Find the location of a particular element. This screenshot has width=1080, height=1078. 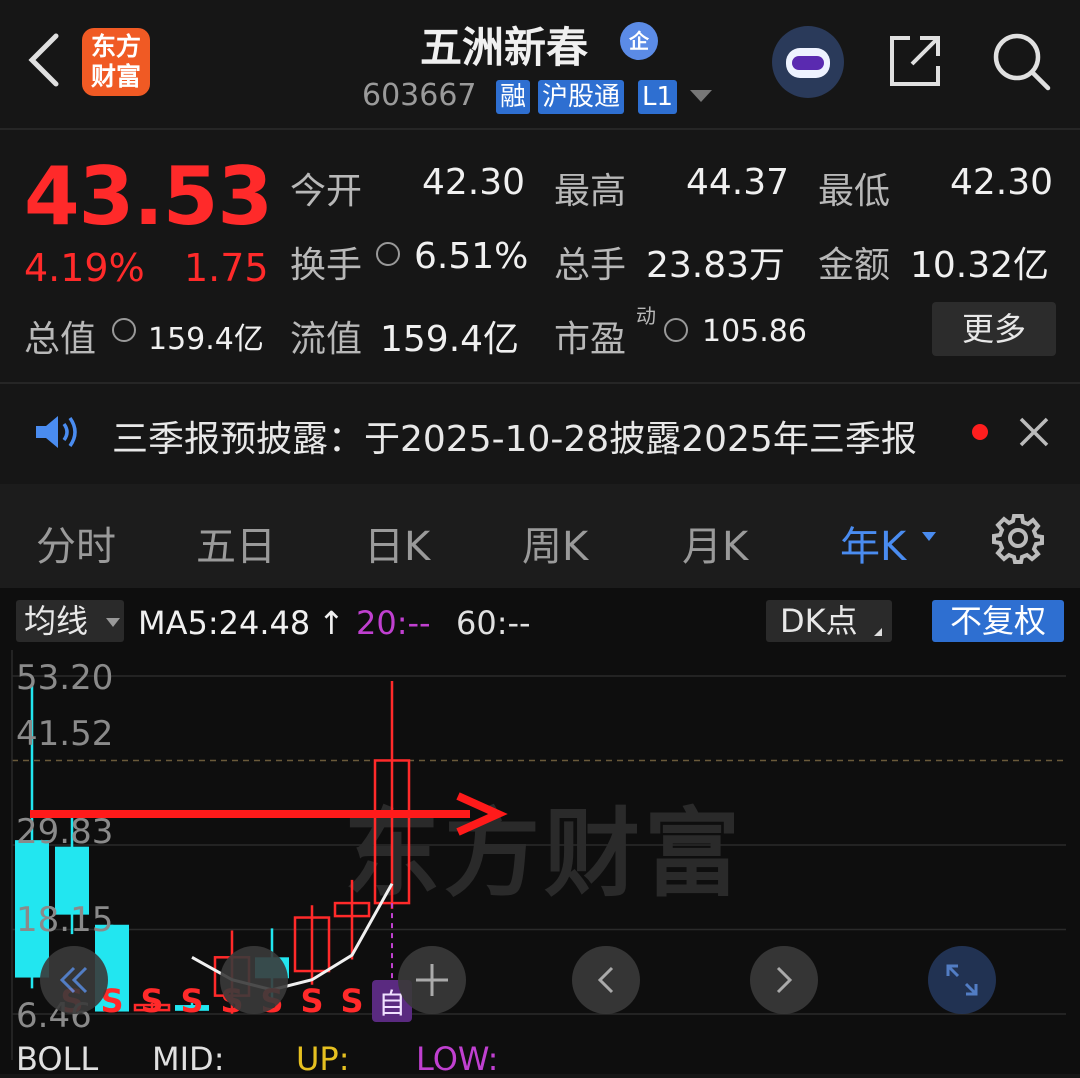

pe-info-icon is located at coordinates (676, 330).